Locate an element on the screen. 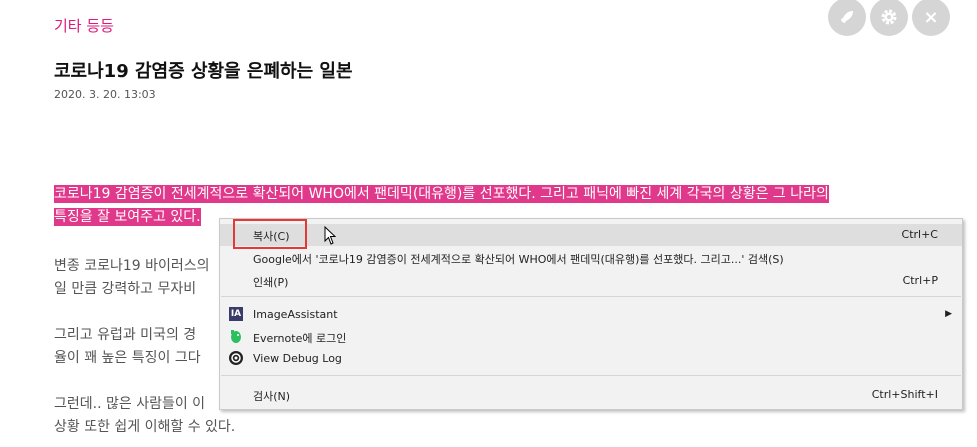 This screenshot has width=977, height=447. evernote-icon is located at coordinates (236, 336).